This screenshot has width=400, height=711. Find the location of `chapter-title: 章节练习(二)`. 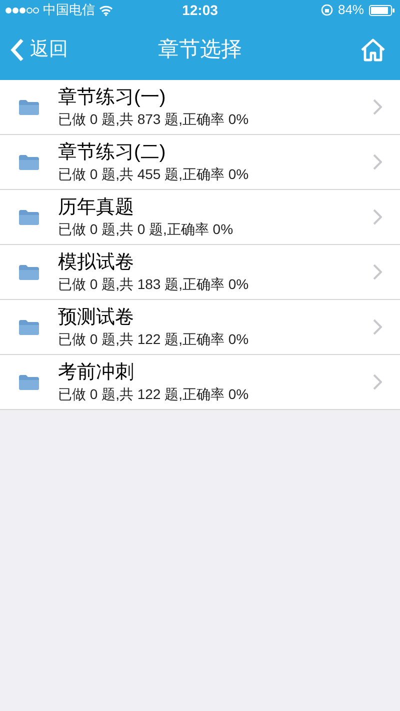

chapter-title: 章节练习(二) is located at coordinates (112, 153).